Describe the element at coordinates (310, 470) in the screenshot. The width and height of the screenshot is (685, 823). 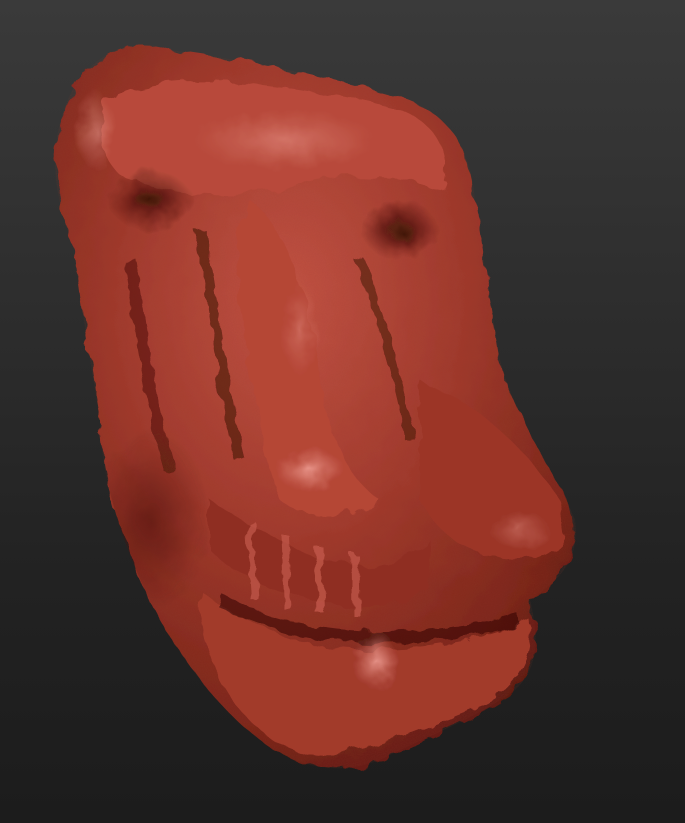
I see `snout-highlight` at that location.